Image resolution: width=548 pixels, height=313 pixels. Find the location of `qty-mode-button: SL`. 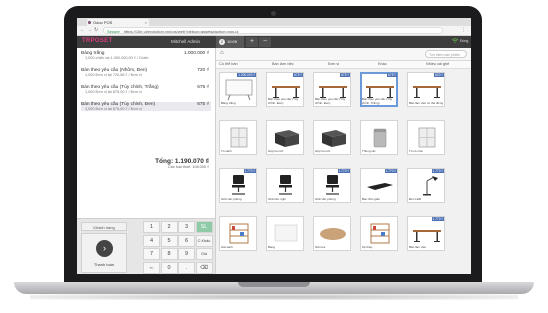

qty-mode-button: SL is located at coordinates (204, 227).